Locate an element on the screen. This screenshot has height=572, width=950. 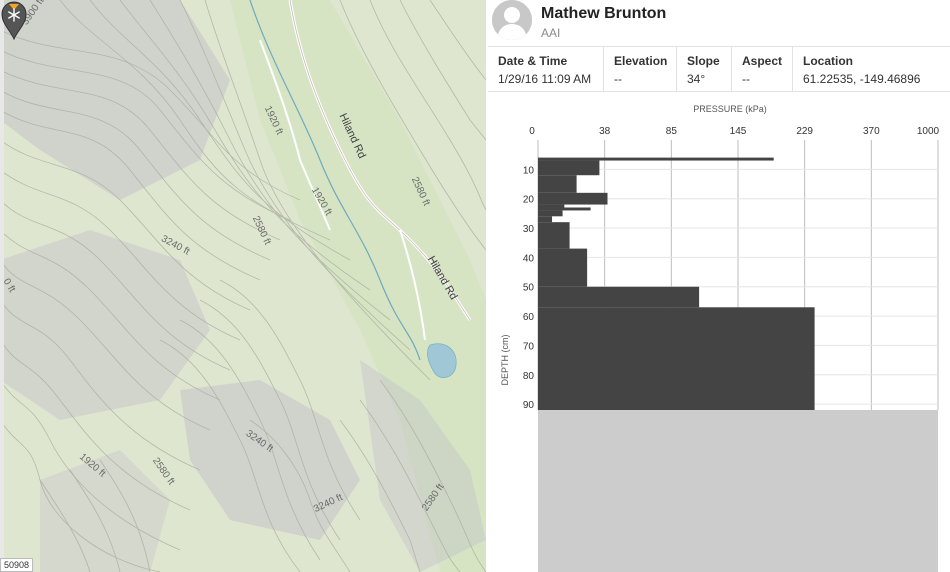
y-axis-title: DEPTH (cm) is located at coordinates (505, 360).